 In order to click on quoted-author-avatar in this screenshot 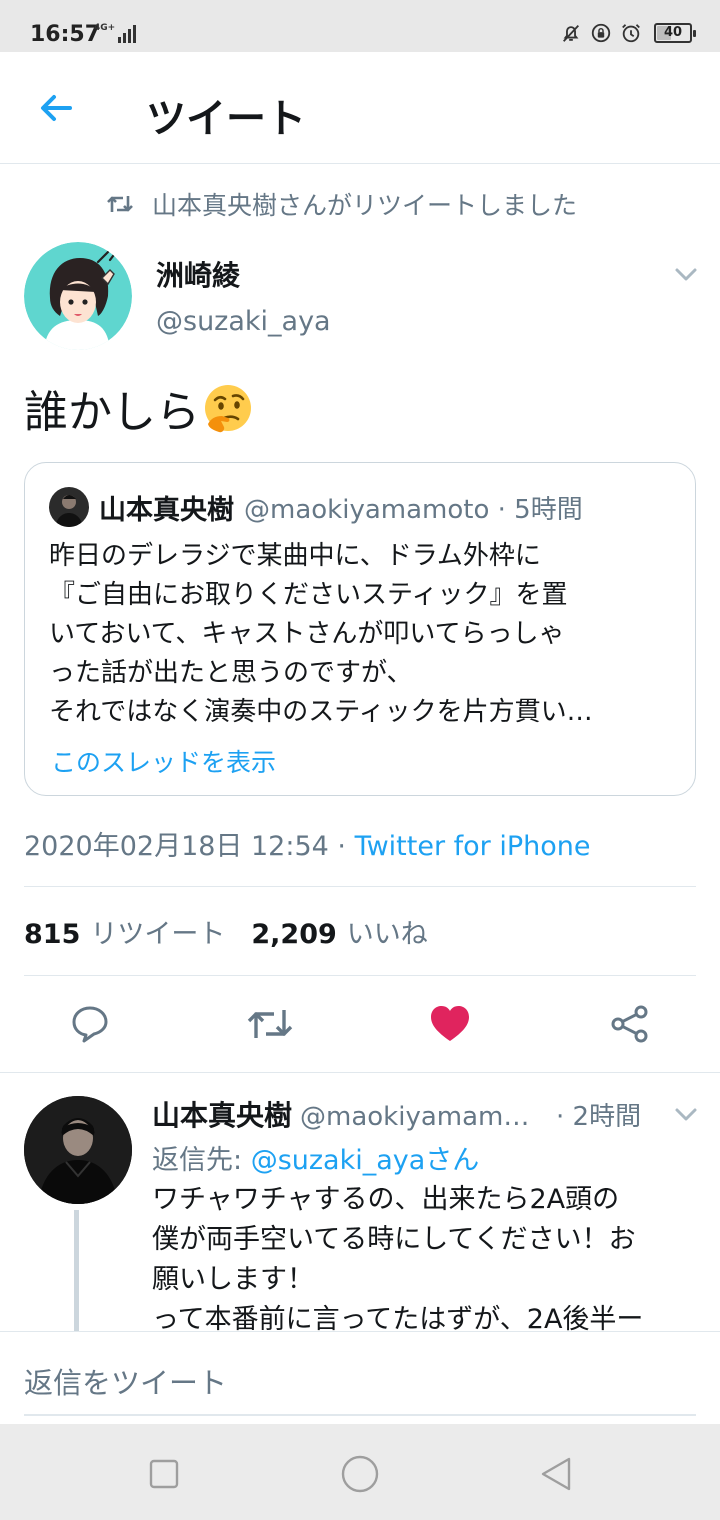, I will do `click(69, 507)`.